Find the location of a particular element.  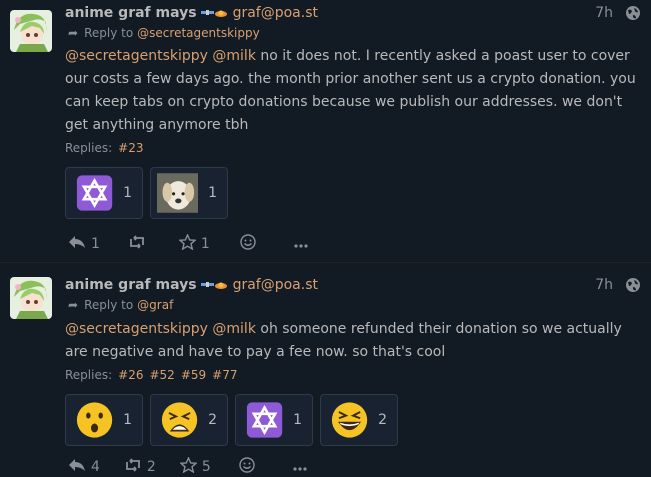

reply-link: #52 is located at coordinates (161, 375).